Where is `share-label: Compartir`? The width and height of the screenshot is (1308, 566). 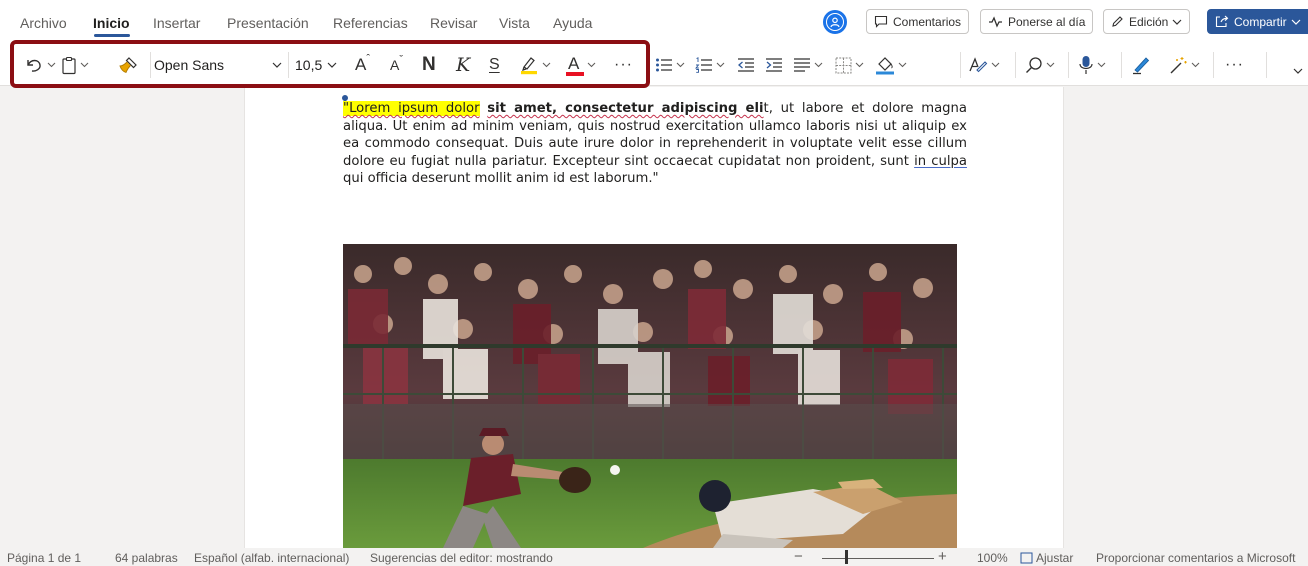 share-label: Compartir is located at coordinates (1260, 21).